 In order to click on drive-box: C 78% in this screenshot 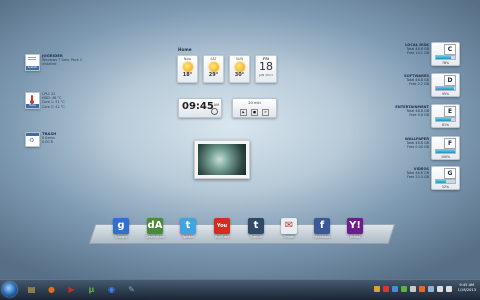, I will do `click(445, 54)`.